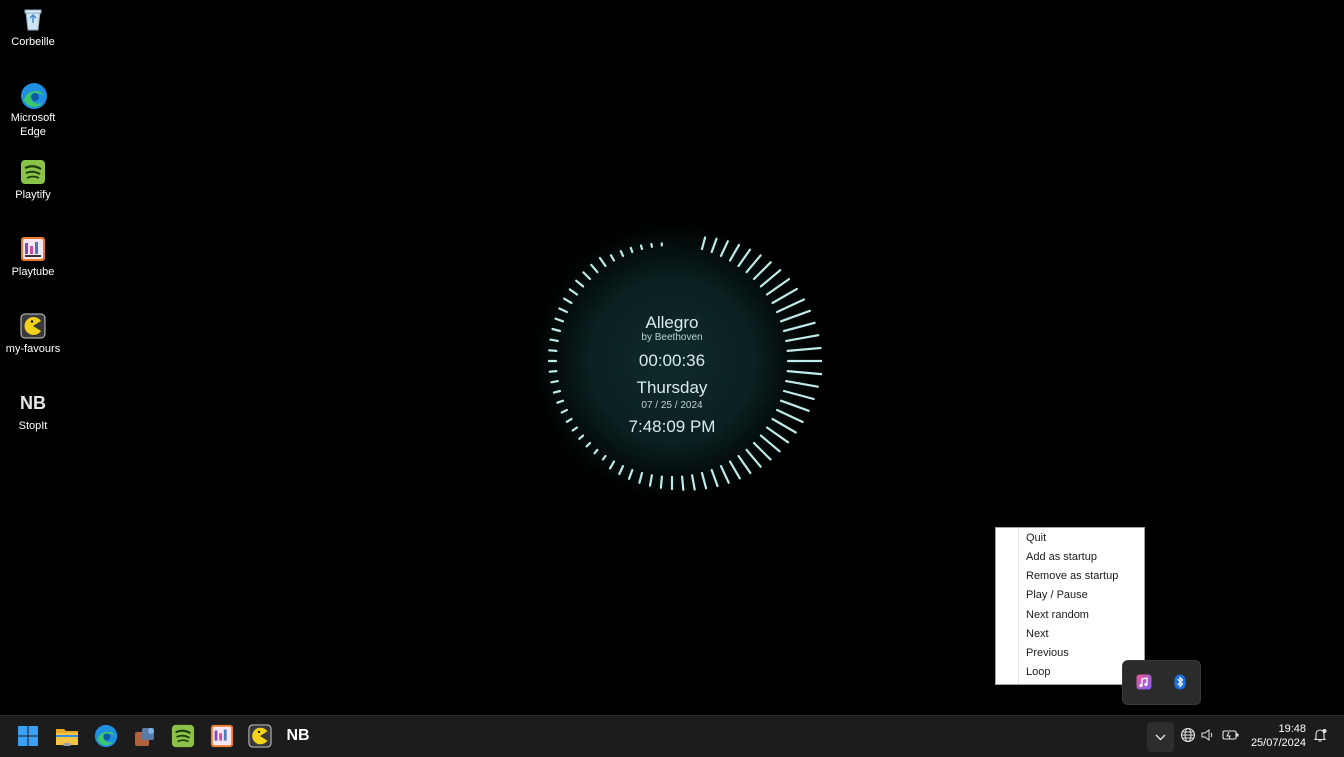  Describe the element at coordinates (1007, 606) in the screenshot. I see `menu-gutter` at that location.